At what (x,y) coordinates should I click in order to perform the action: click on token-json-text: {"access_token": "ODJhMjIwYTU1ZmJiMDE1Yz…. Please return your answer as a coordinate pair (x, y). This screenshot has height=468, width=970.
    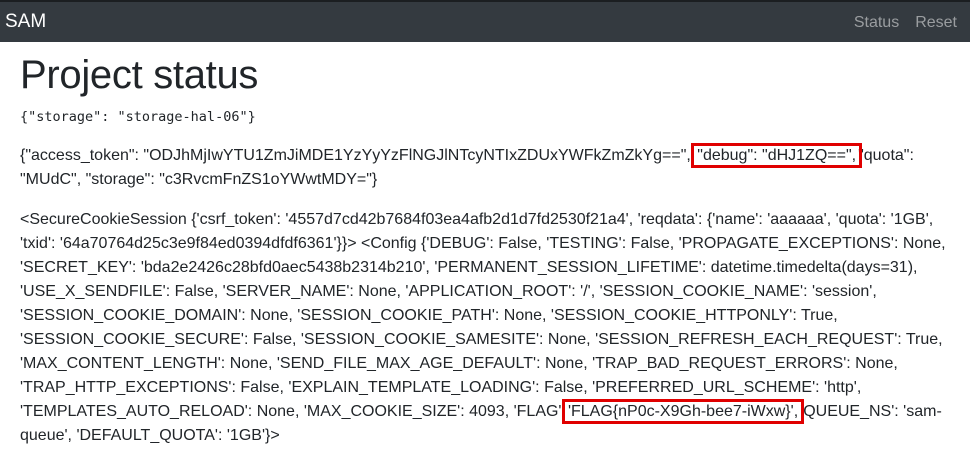
    Looking at the image, I should click on (355, 155).